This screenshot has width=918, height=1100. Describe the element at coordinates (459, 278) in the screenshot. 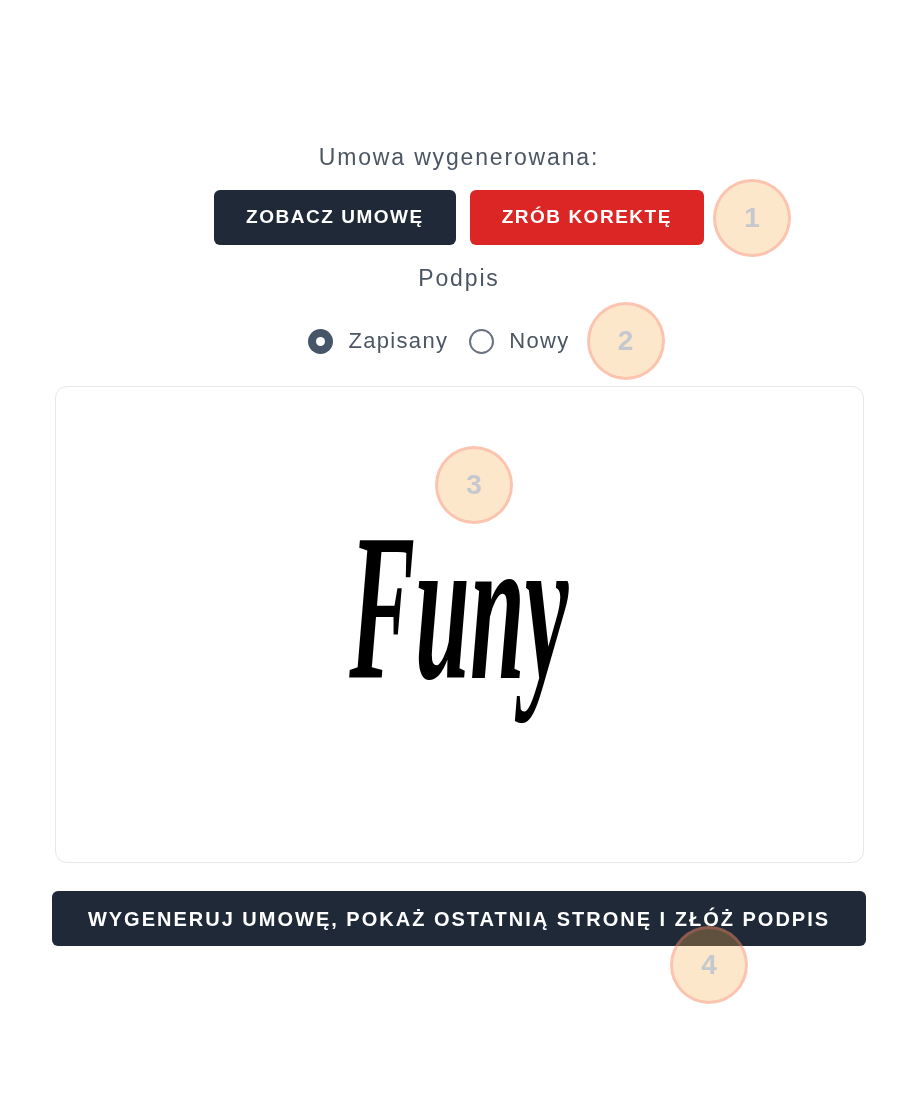

I see `signature-heading: Podpis` at that location.